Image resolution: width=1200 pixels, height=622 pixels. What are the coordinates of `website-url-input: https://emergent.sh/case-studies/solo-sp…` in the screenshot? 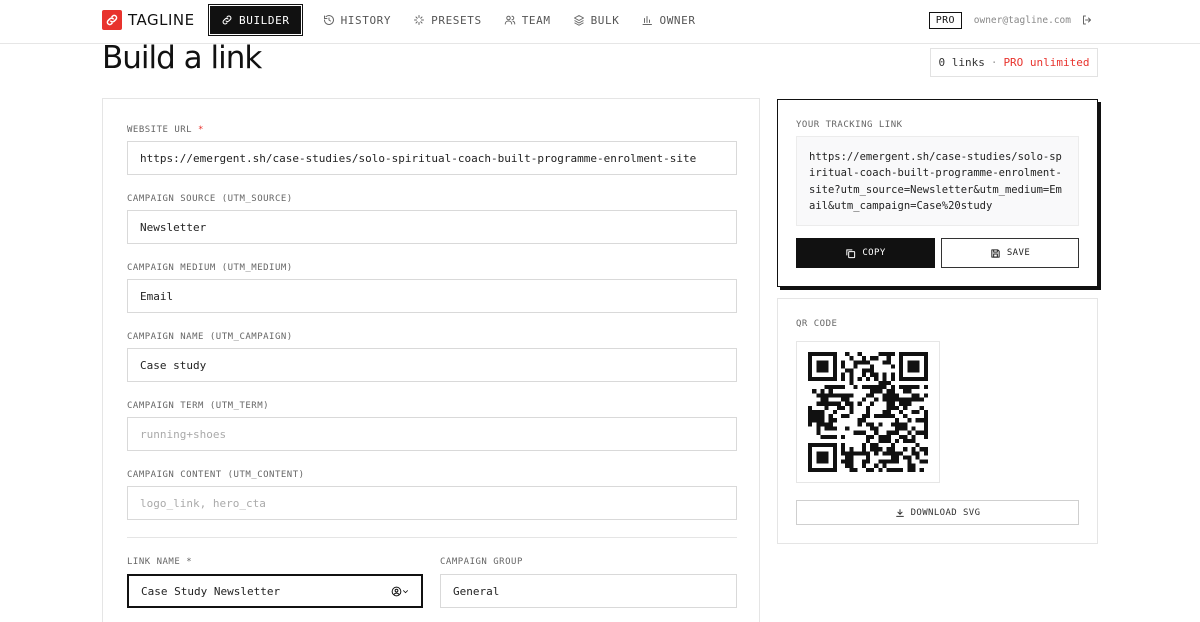 It's located at (432, 158).